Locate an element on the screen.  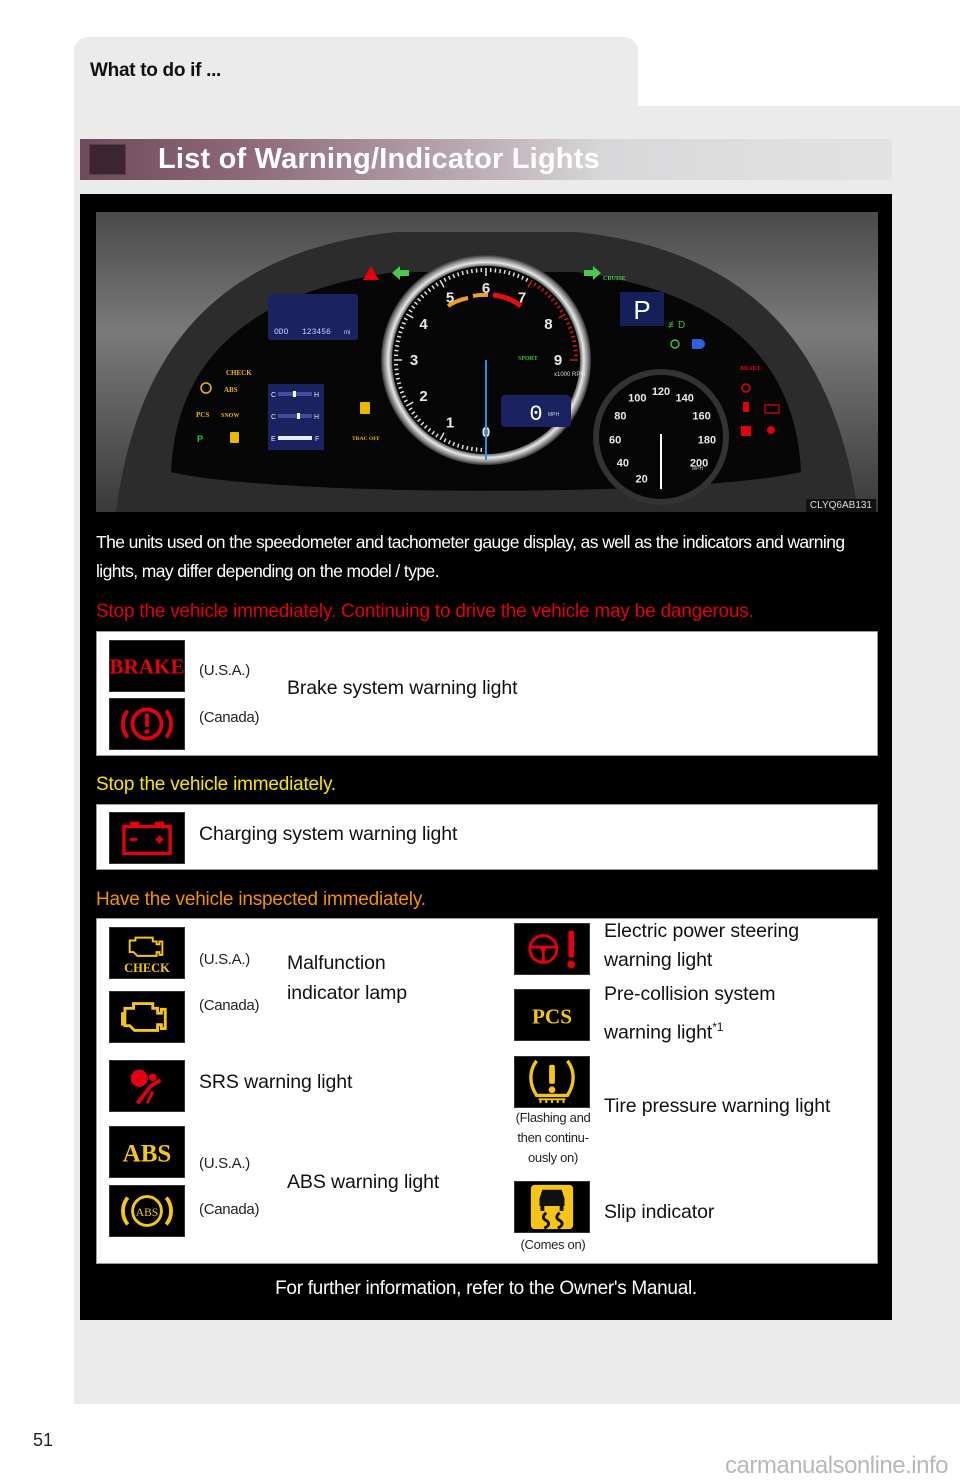
abs-circle-icon: ABS is located at coordinates (147, 1211).